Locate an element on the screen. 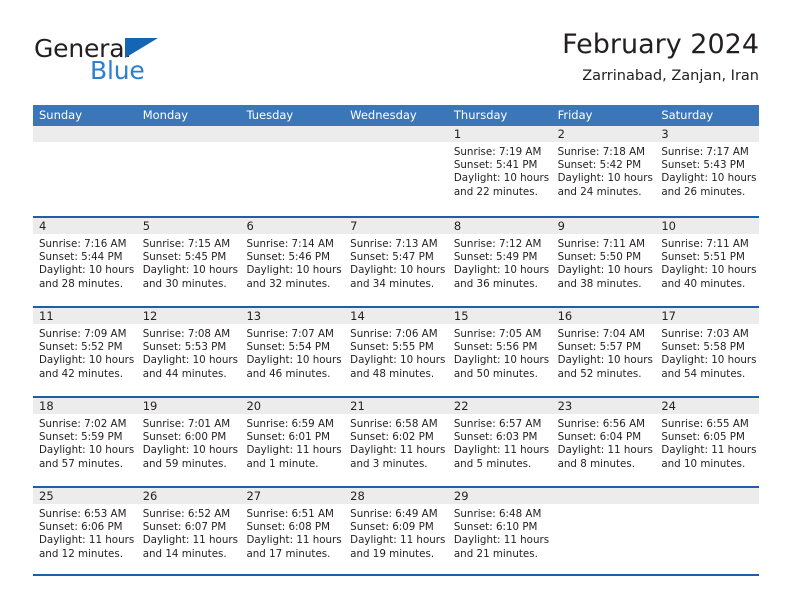 The width and height of the screenshot is (792, 612). day-number: 17 is located at coordinates (707, 316).